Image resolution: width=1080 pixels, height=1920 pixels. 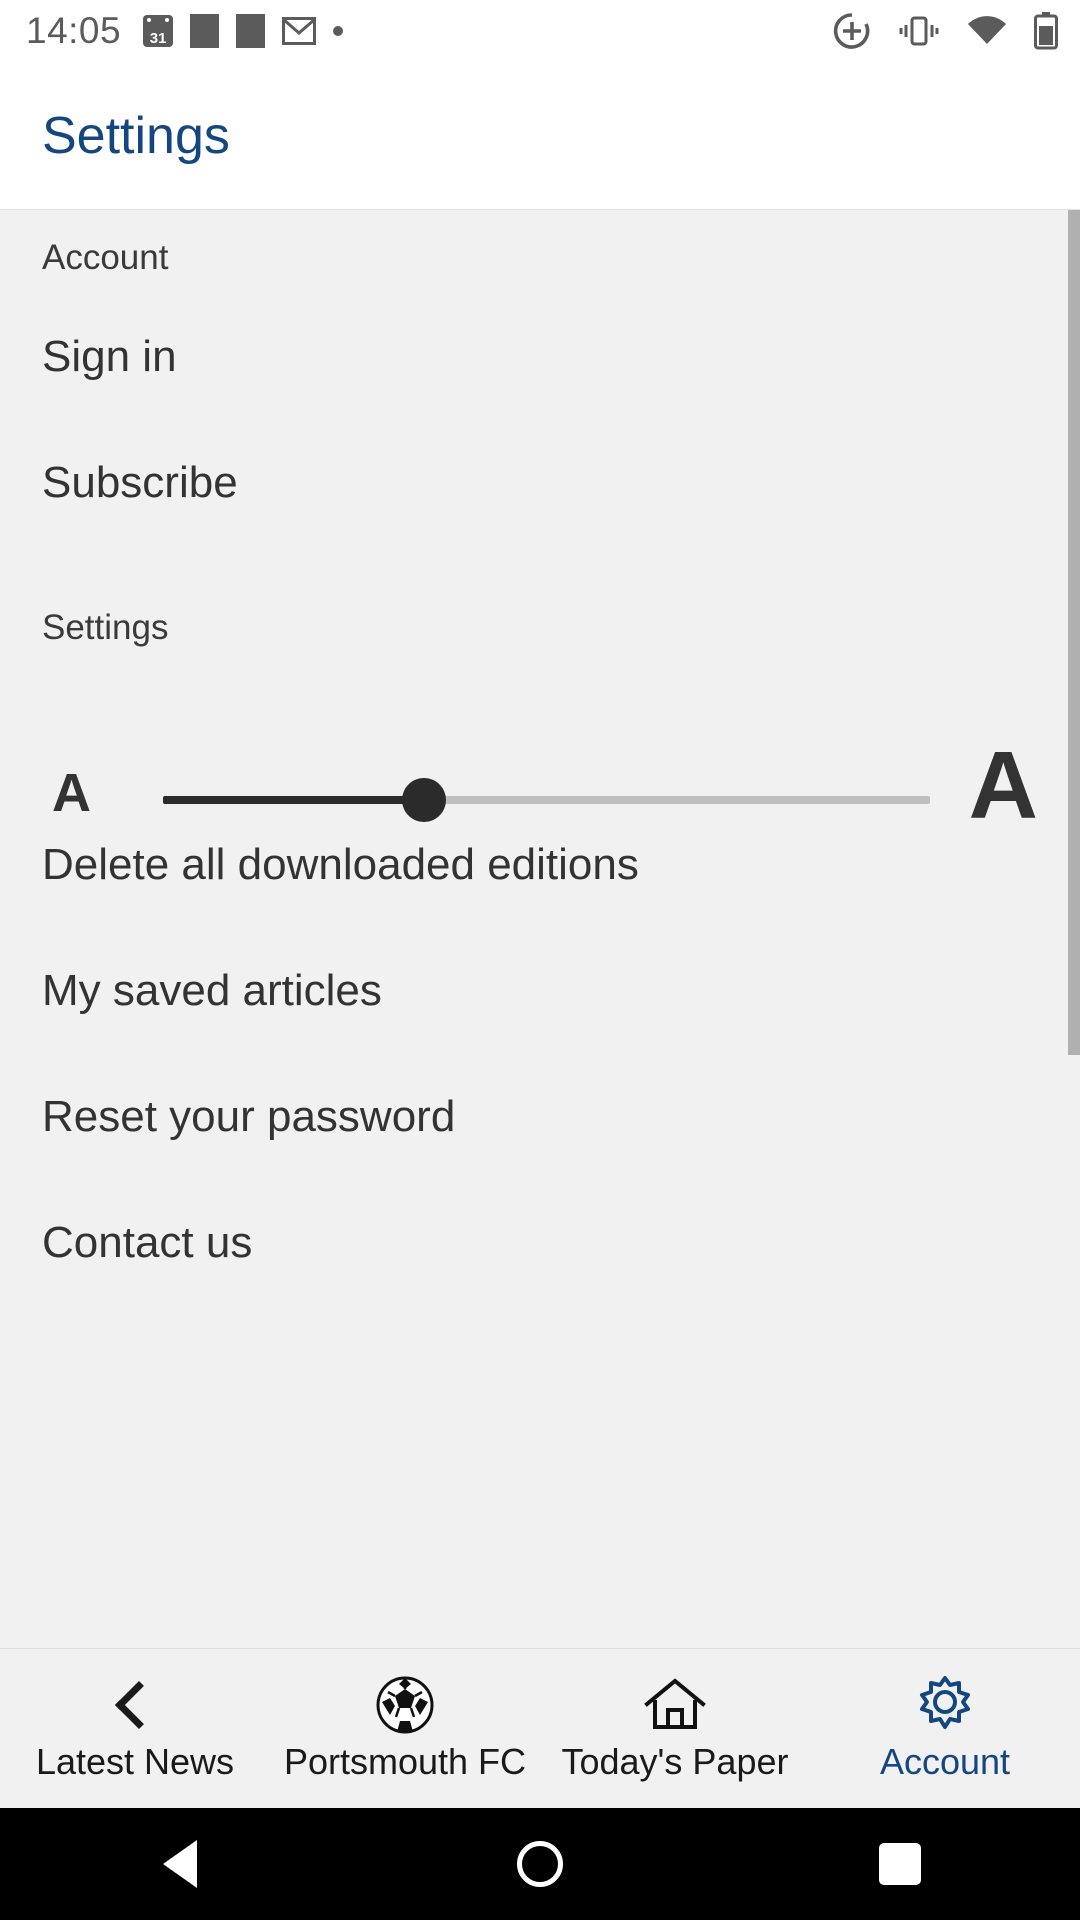 What do you see at coordinates (158, 38) in the screenshot?
I see `calendar-day-number: 31` at bounding box center [158, 38].